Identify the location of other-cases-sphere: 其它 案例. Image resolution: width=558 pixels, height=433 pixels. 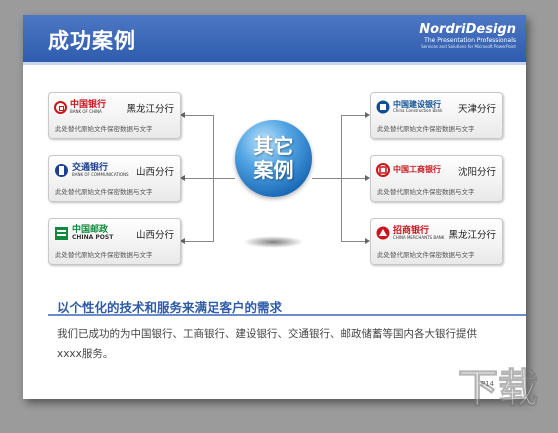
(273, 158).